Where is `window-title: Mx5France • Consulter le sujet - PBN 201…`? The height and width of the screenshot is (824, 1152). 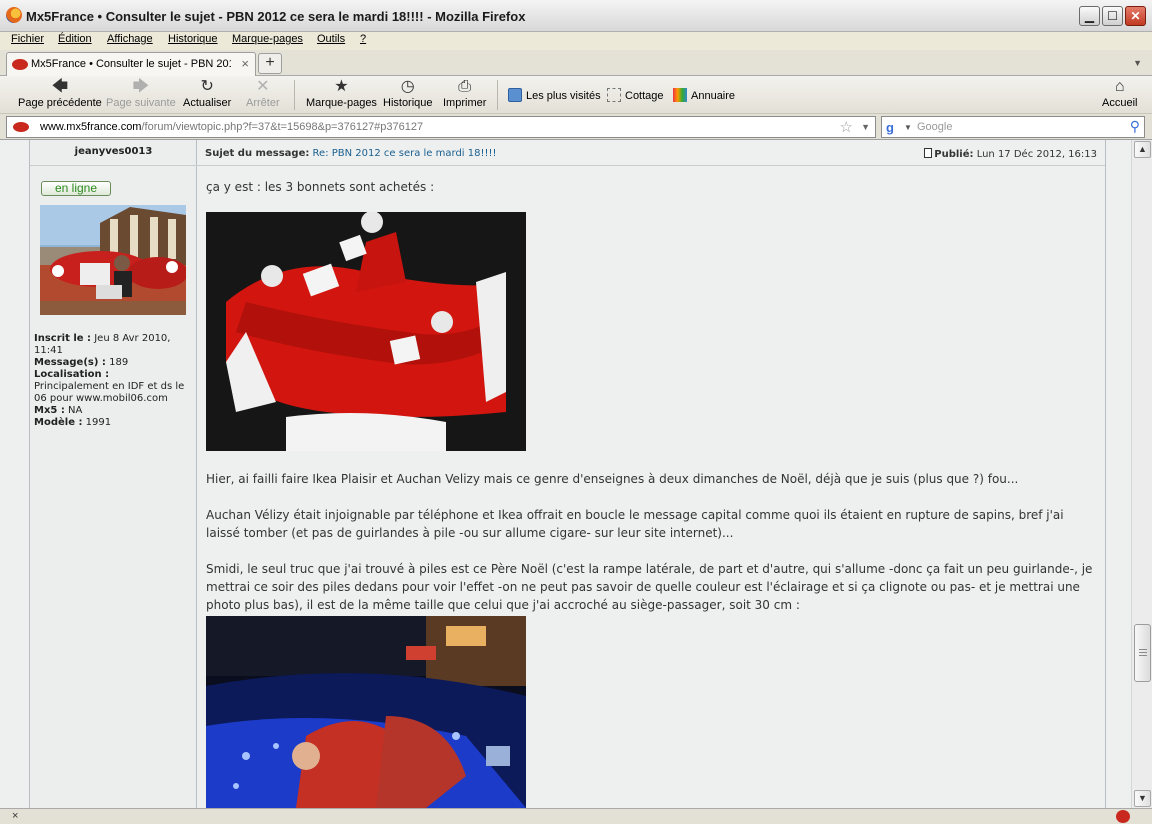
window-title: Mx5France • Consulter le sujet - PBN 201… is located at coordinates (276, 16).